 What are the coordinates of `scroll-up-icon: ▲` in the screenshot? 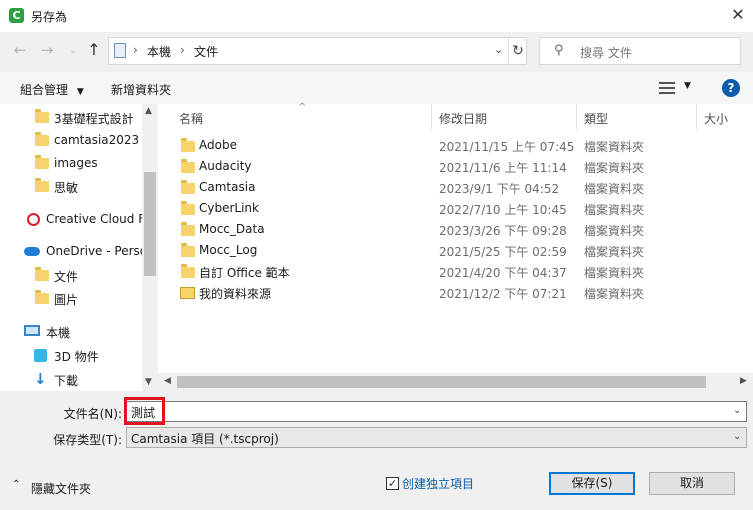 It's located at (148, 111).